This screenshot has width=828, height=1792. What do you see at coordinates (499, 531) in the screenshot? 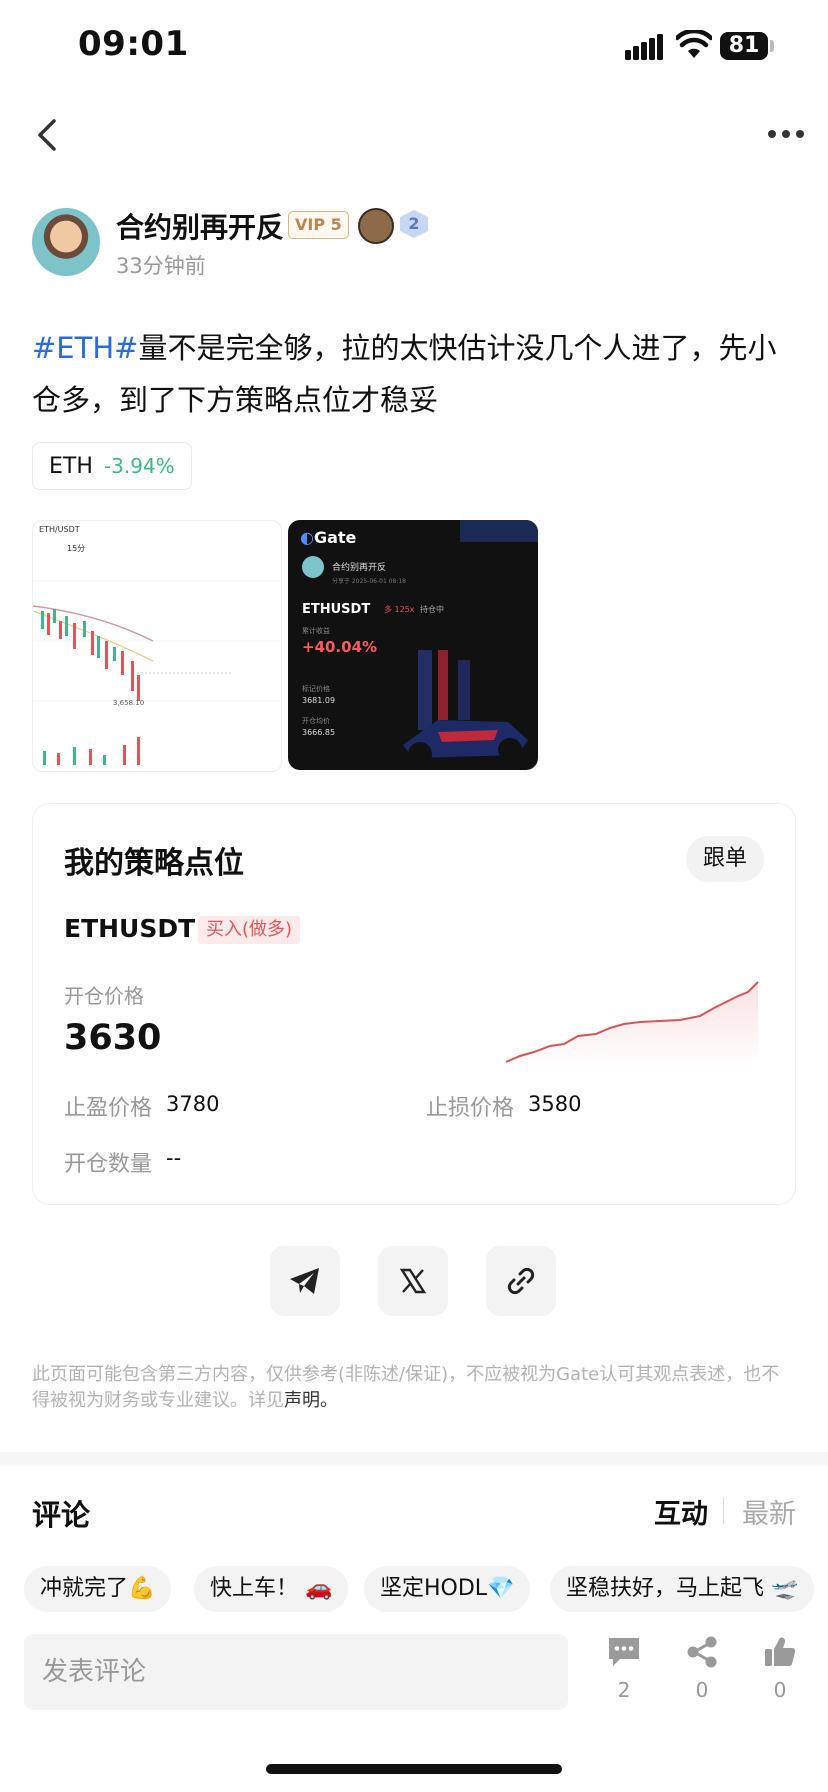
I see `sponsor-banner` at bounding box center [499, 531].